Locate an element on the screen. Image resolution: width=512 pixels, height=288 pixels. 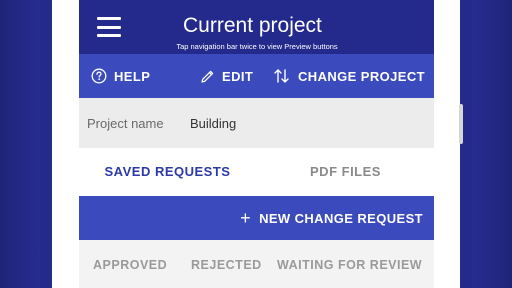
filter-rejected: REJECTED is located at coordinates (226, 264).